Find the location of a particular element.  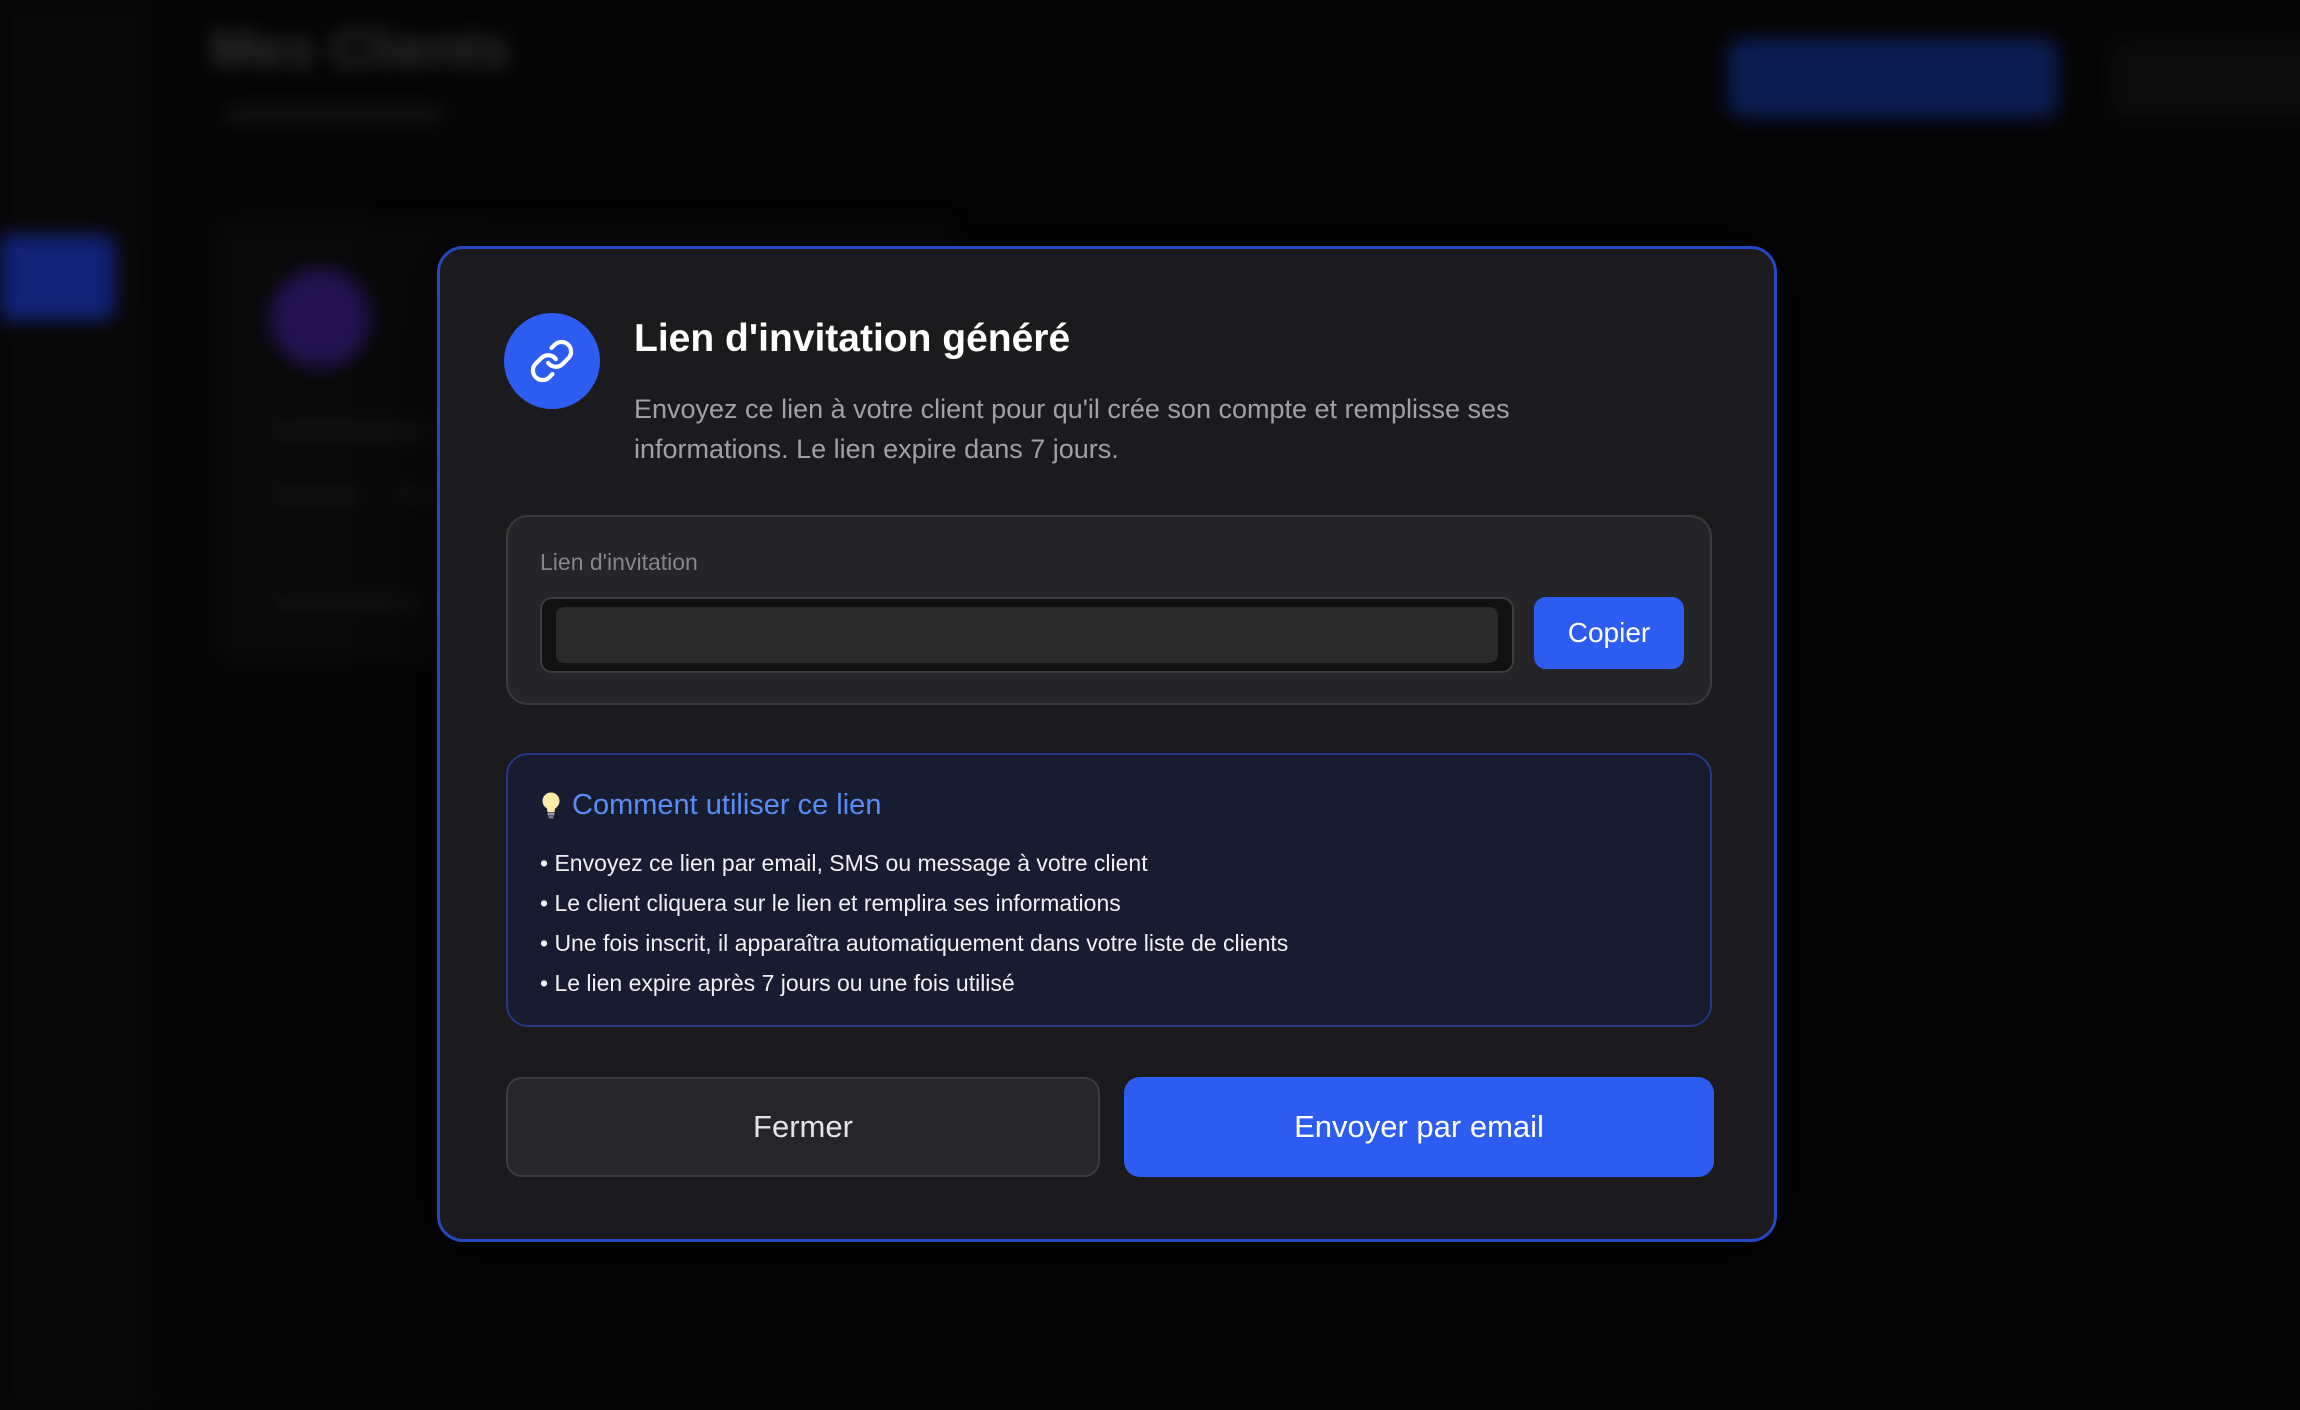

invitation-link-input is located at coordinates (1027, 635).